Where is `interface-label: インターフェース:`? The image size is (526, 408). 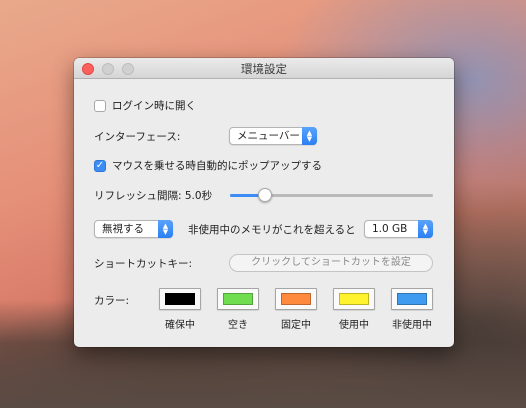 interface-label: インターフェース: is located at coordinates (137, 137).